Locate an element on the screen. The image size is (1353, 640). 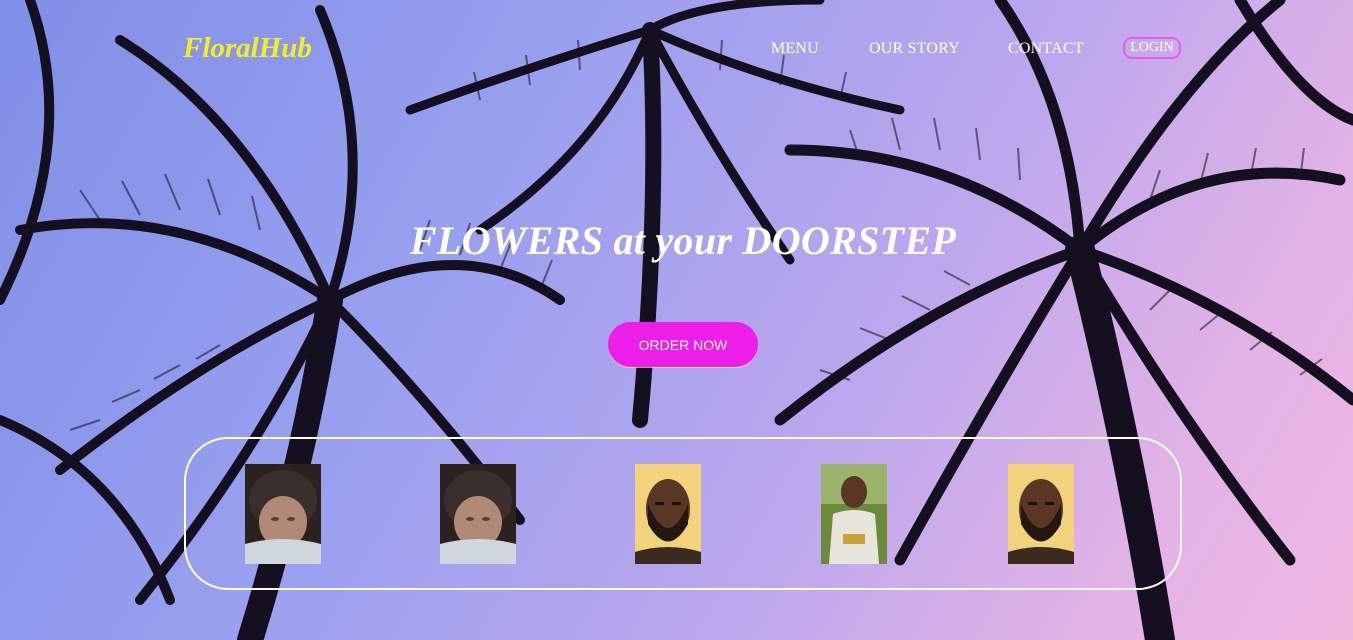
order-now-button: ORDER NOW is located at coordinates (683, 344).